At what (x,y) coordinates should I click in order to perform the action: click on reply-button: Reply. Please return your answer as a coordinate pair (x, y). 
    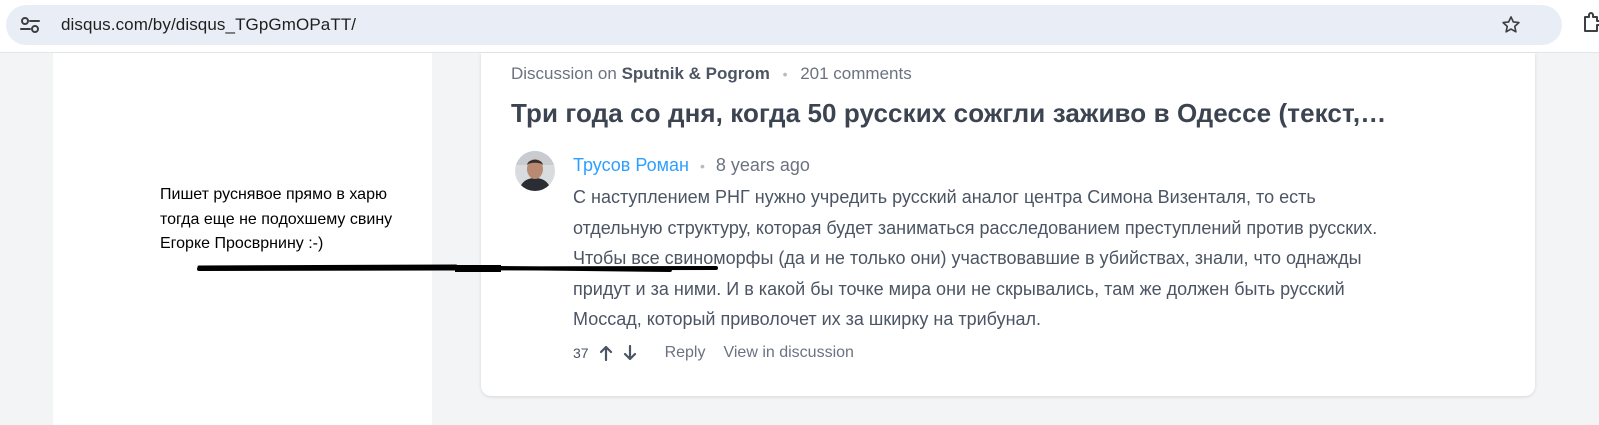
    Looking at the image, I should click on (685, 353).